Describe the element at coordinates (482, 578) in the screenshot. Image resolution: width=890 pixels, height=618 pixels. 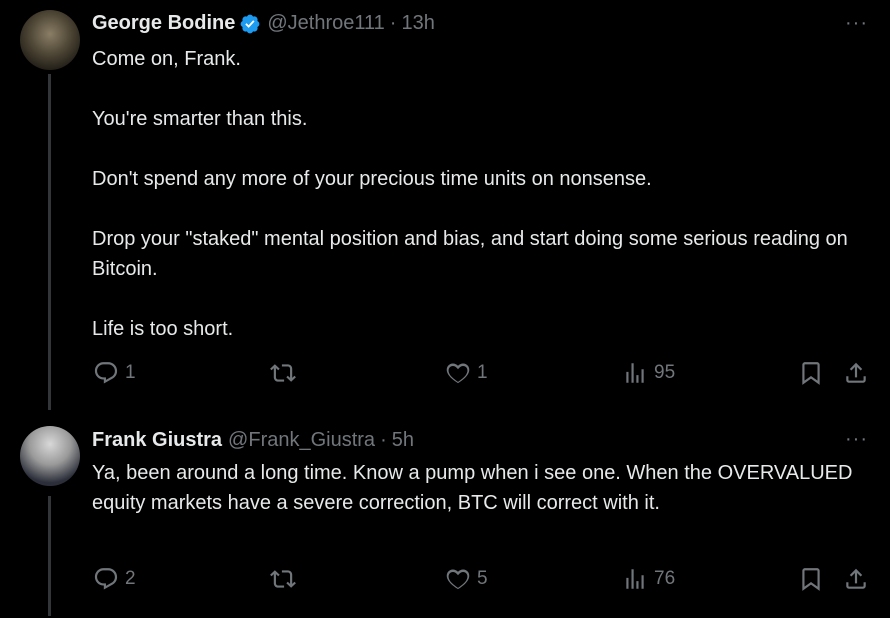
I see `like-count: 5` at that location.